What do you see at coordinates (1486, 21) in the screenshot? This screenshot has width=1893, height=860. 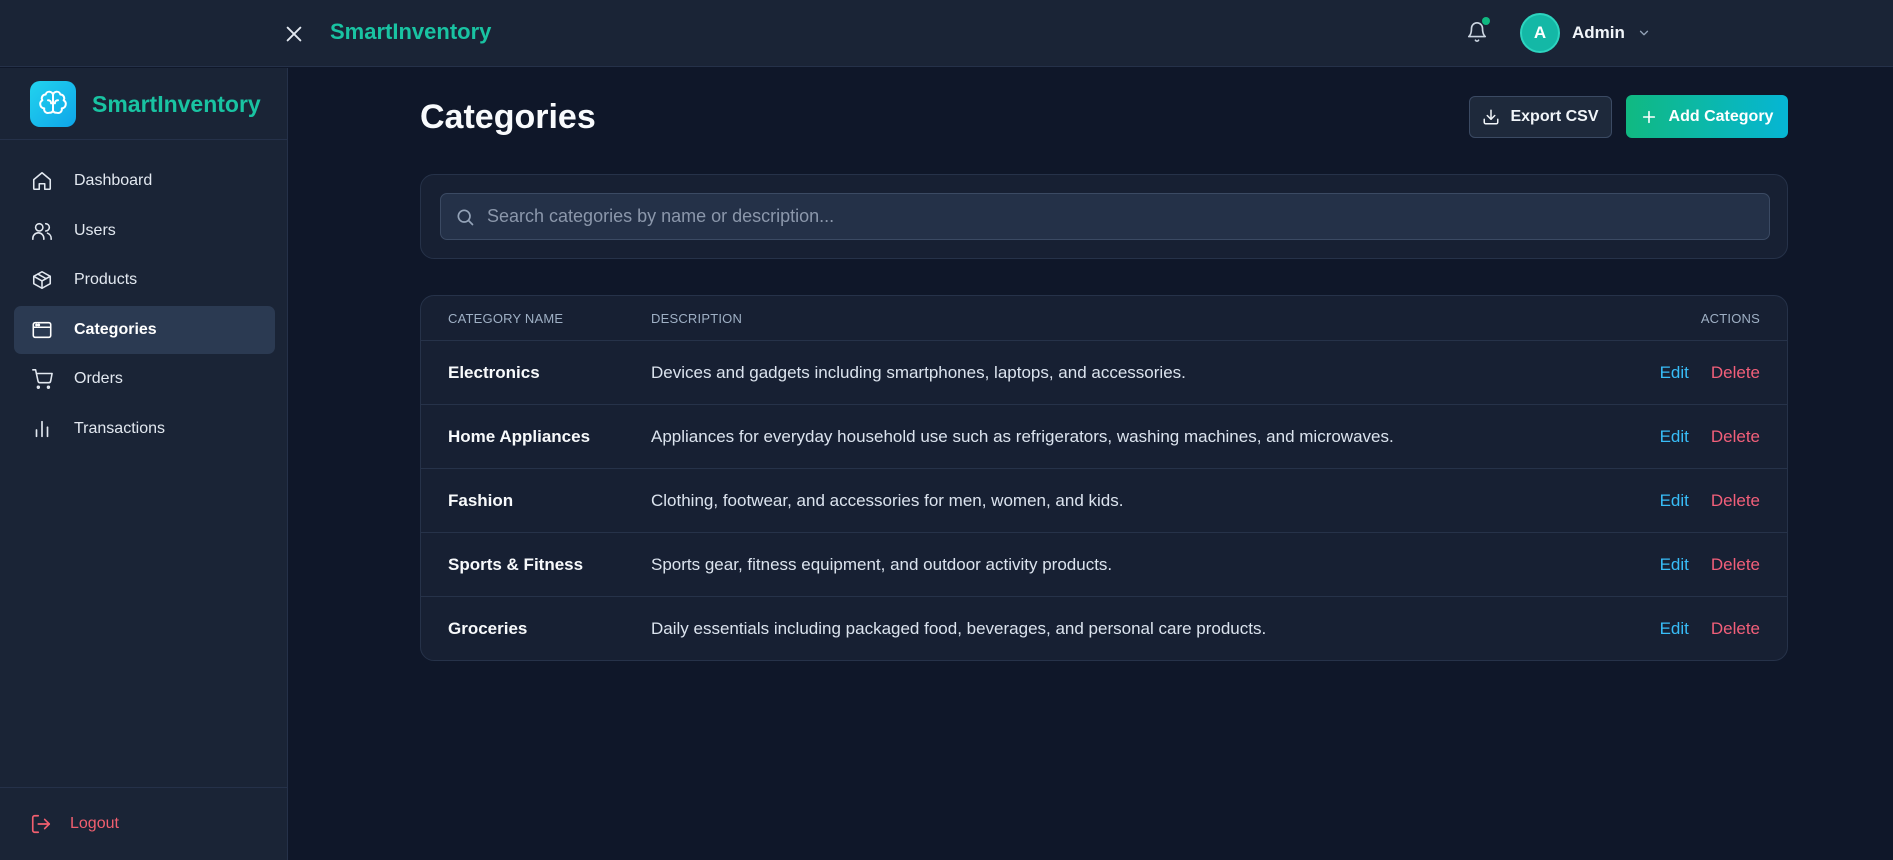 I see `notification-dot` at bounding box center [1486, 21].